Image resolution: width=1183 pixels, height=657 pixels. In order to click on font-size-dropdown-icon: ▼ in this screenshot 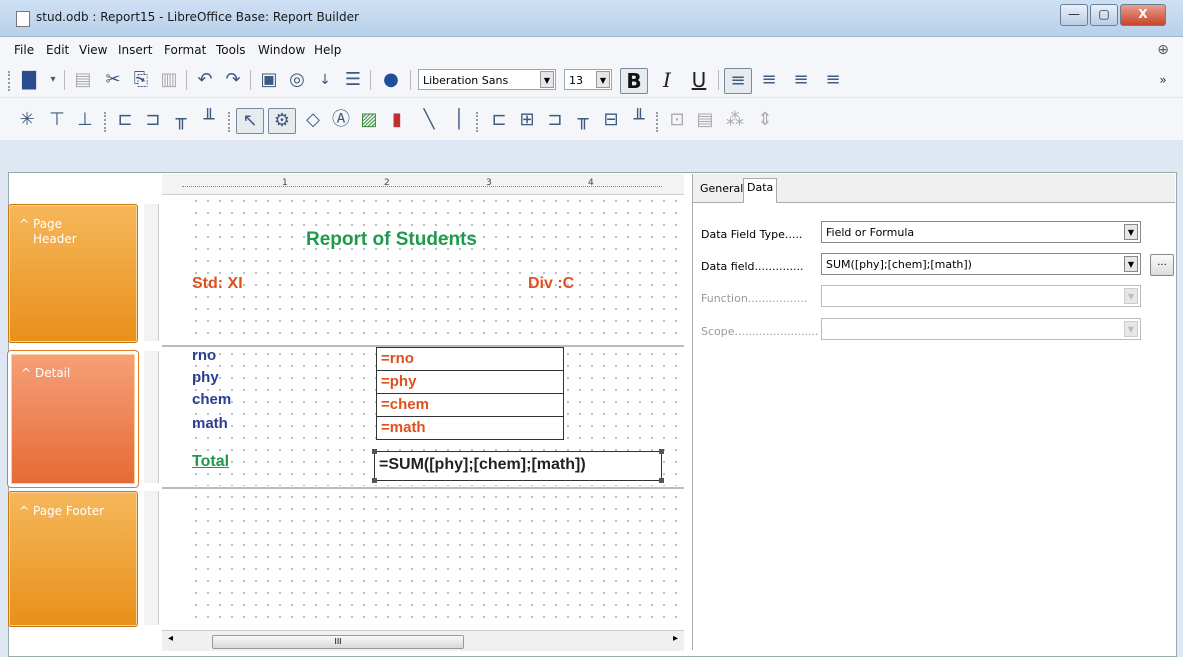, I will do `click(603, 79)`.